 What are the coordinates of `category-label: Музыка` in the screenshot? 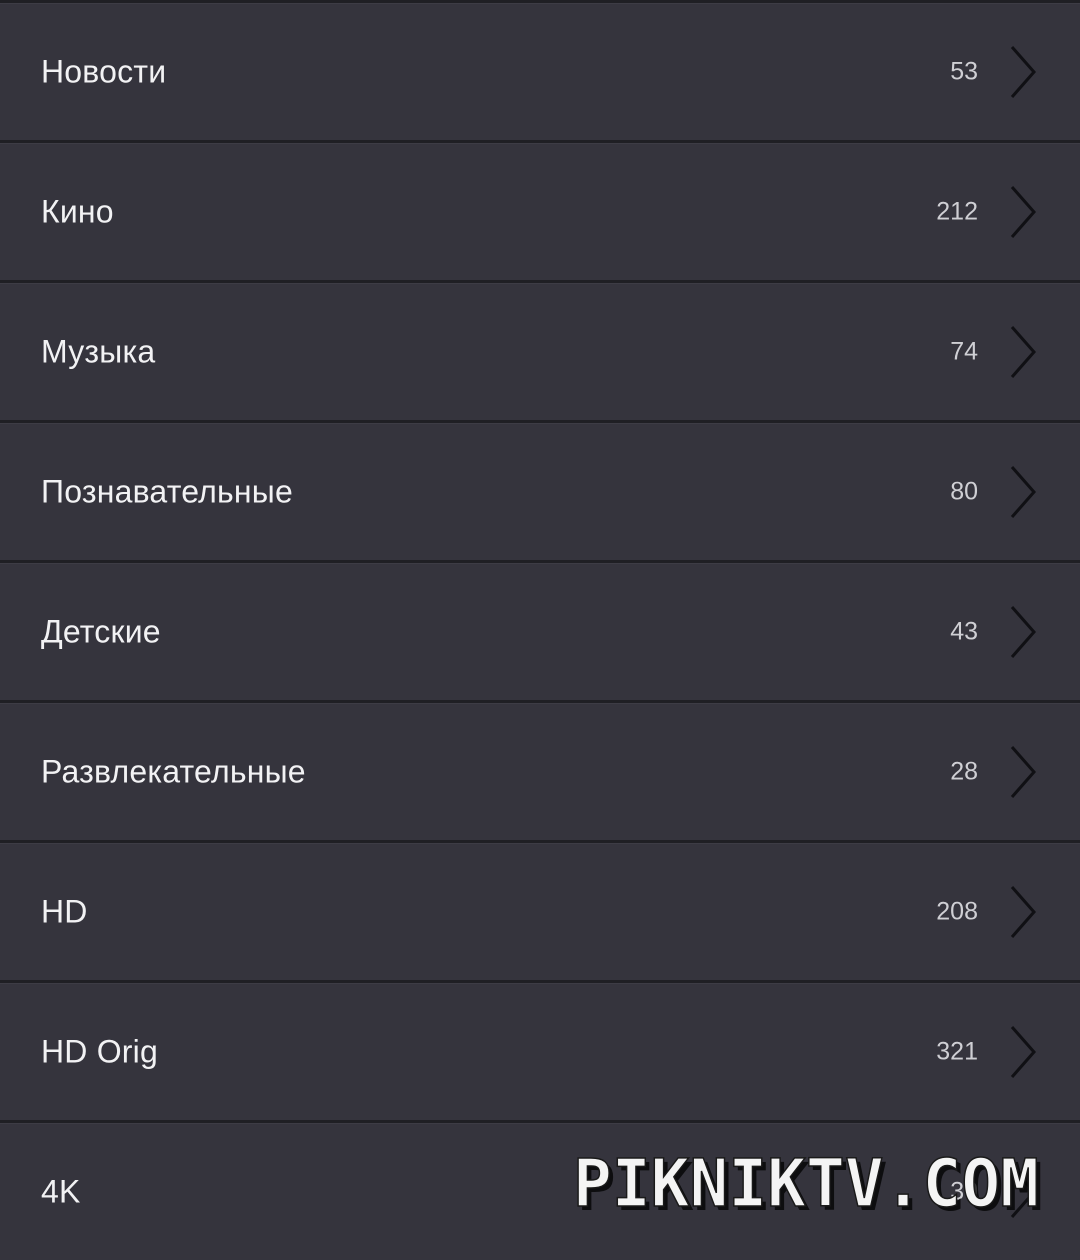 It's located at (98, 351).